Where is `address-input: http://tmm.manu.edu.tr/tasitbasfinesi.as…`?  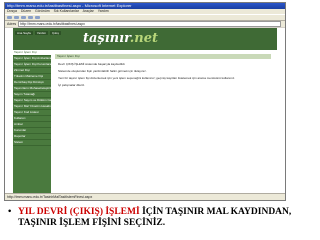 address-input: http://tmm.manu.edu.tr/tasitbasfinesi.as… is located at coordinates (149, 24).